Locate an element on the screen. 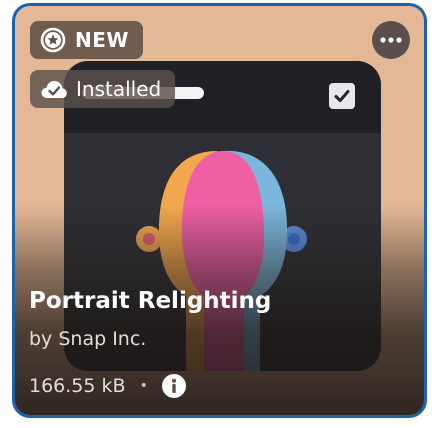 The image size is (442, 428). lens-author: by Snap Inc. is located at coordinates (88, 339).